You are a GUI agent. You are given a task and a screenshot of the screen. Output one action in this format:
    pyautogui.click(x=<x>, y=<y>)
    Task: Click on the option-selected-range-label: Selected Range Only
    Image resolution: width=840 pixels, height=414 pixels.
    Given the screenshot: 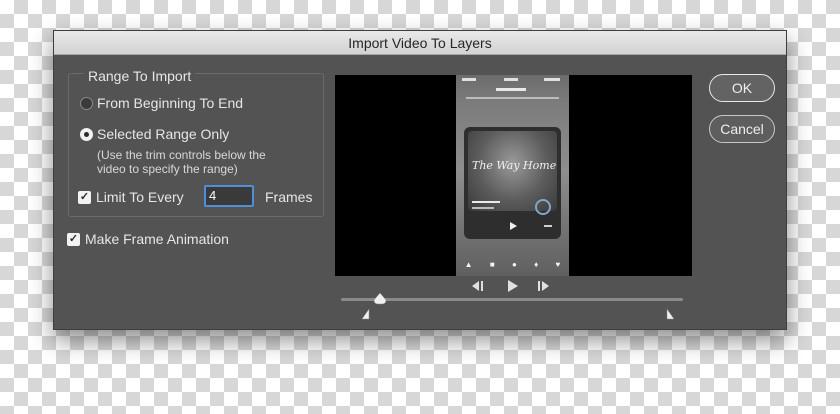 What is the action you would take?
    pyautogui.click(x=163, y=134)
    